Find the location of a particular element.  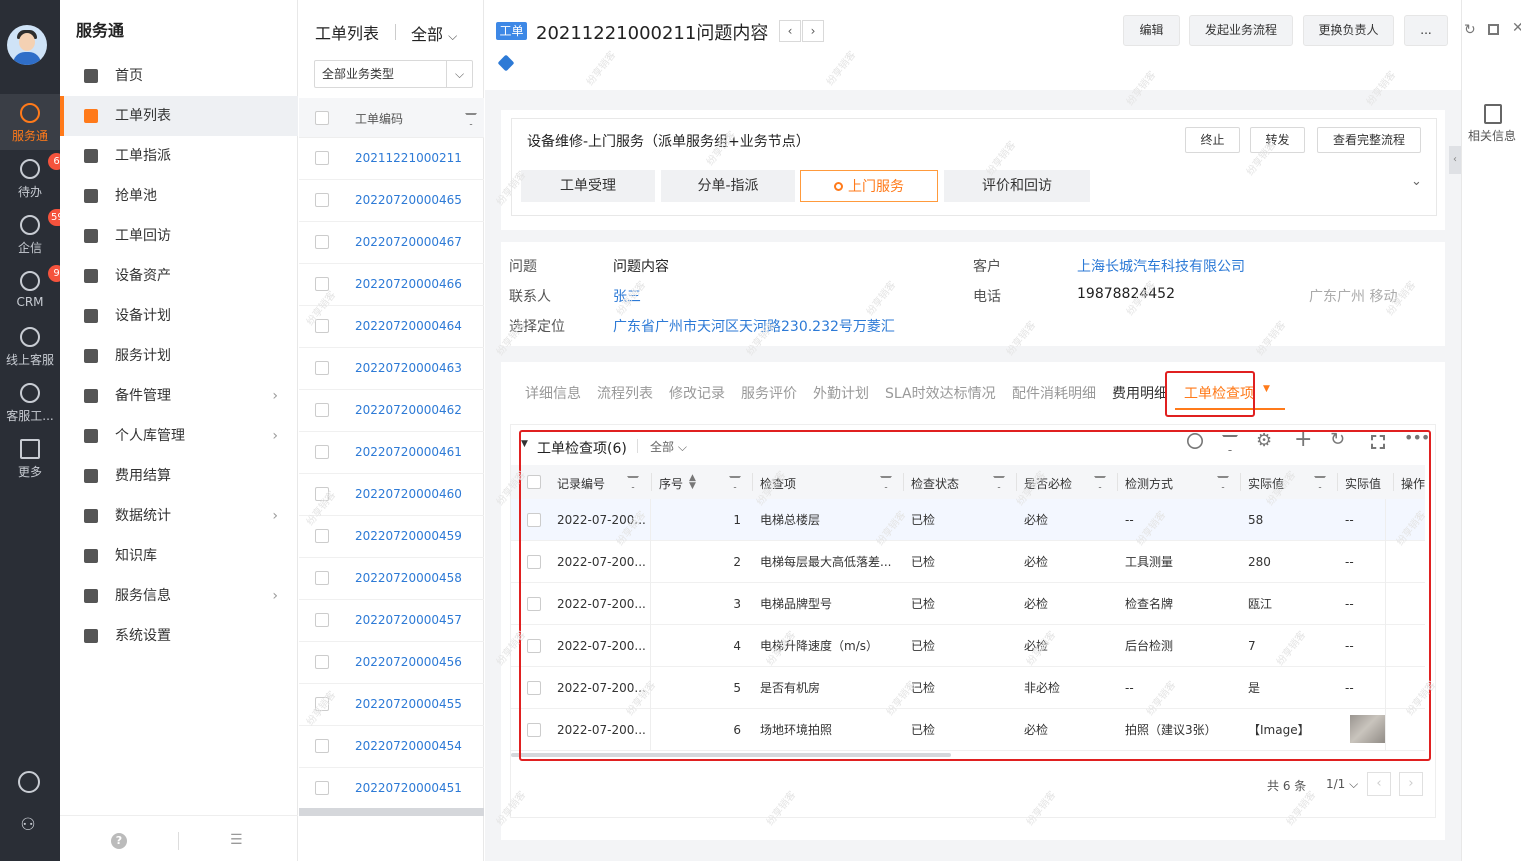

start-flow-button: 发起业务流程 is located at coordinates (1241, 30).